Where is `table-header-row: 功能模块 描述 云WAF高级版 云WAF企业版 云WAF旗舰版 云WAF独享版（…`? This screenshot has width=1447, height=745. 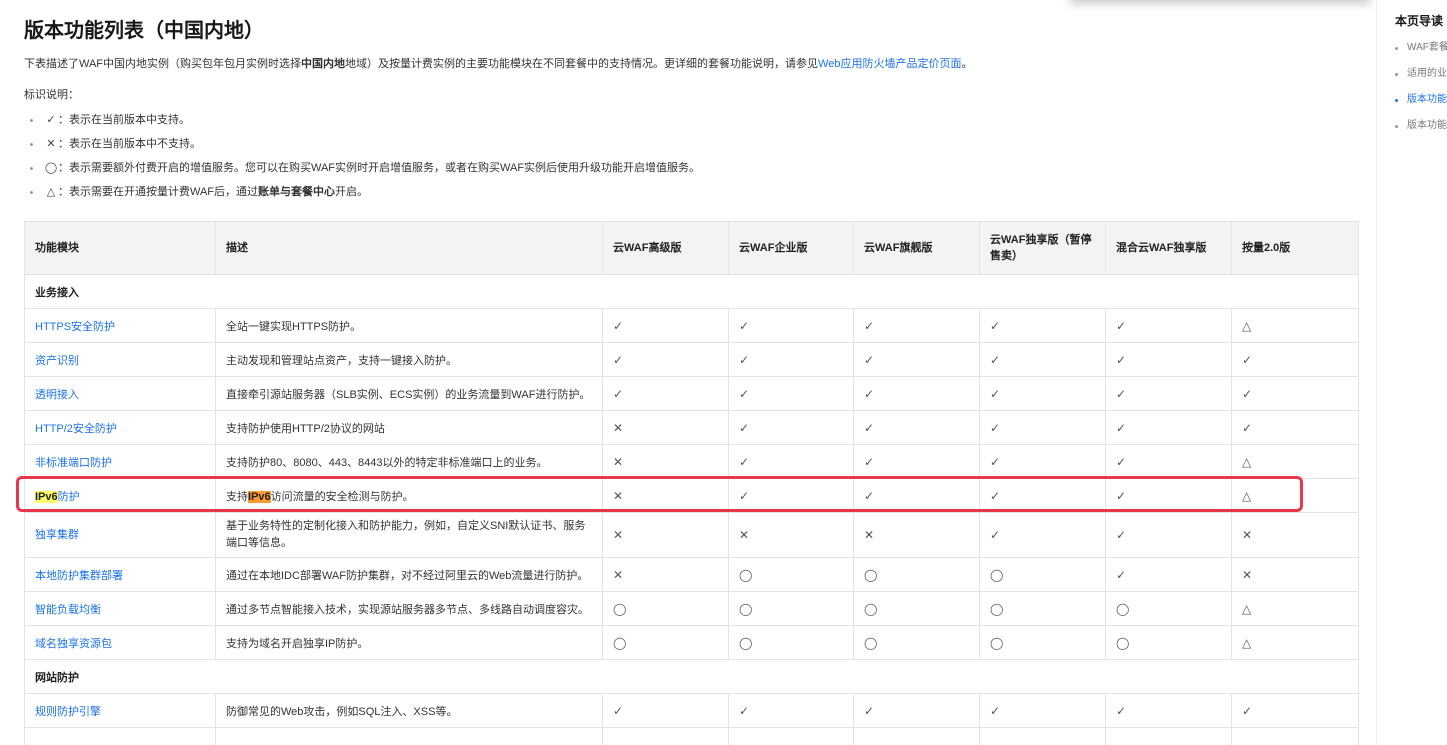
table-header-row: 功能模块 描述 云WAF高级版 云WAF企业版 云WAF旗舰版 云WAF独享版（… is located at coordinates (691, 248).